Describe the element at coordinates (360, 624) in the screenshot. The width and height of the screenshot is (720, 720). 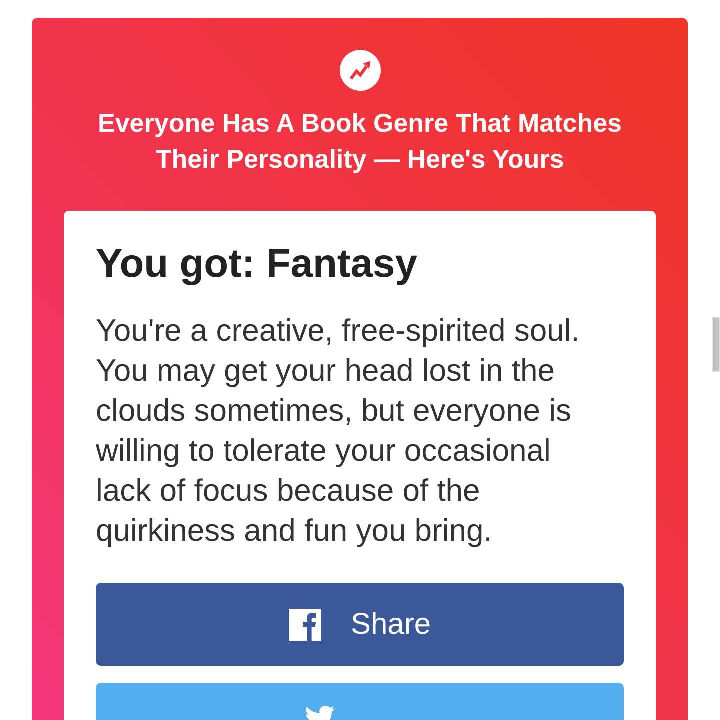
I see `facebook-share-button: Share` at that location.